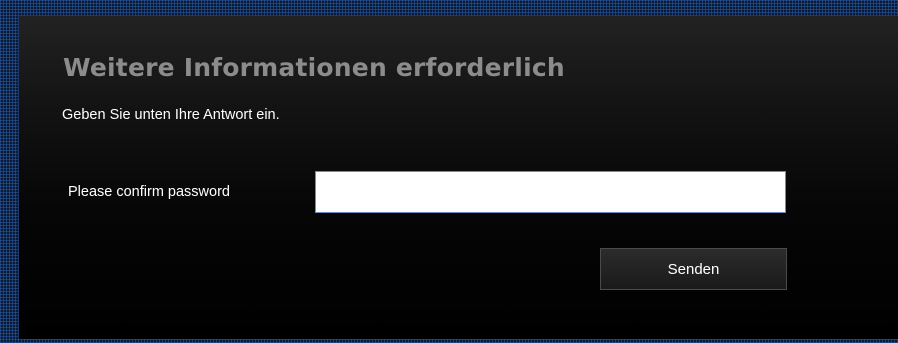 The width and height of the screenshot is (898, 343). I want to click on dialog-subtitle: Geben Sie unten Ihre Antwort ein., so click(171, 115).